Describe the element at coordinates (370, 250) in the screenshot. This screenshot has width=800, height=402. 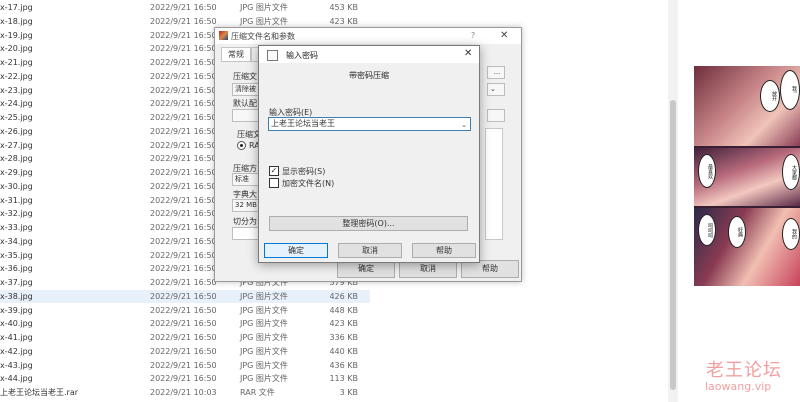
I see `cancel-button: 取消` at that location.